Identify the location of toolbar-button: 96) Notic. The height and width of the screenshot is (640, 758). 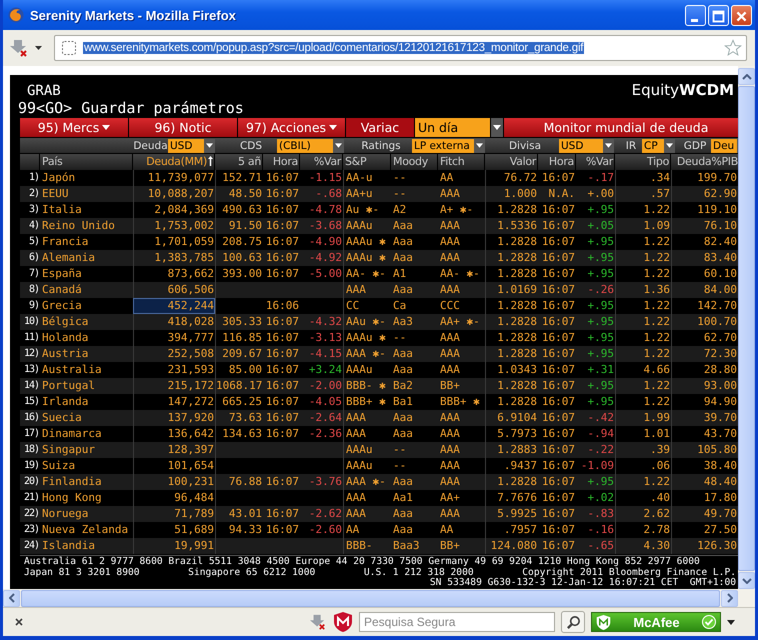
(183, 127).